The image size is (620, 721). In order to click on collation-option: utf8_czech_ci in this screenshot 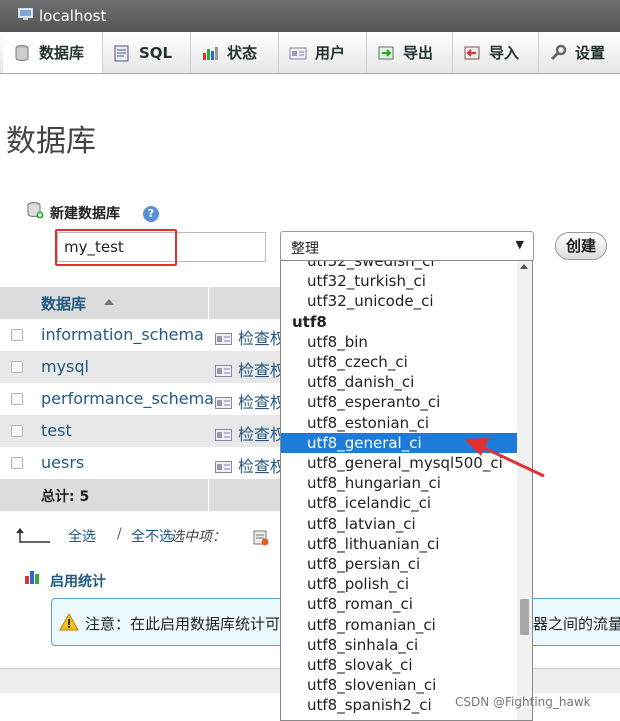, I will do `click(399, 362)`.